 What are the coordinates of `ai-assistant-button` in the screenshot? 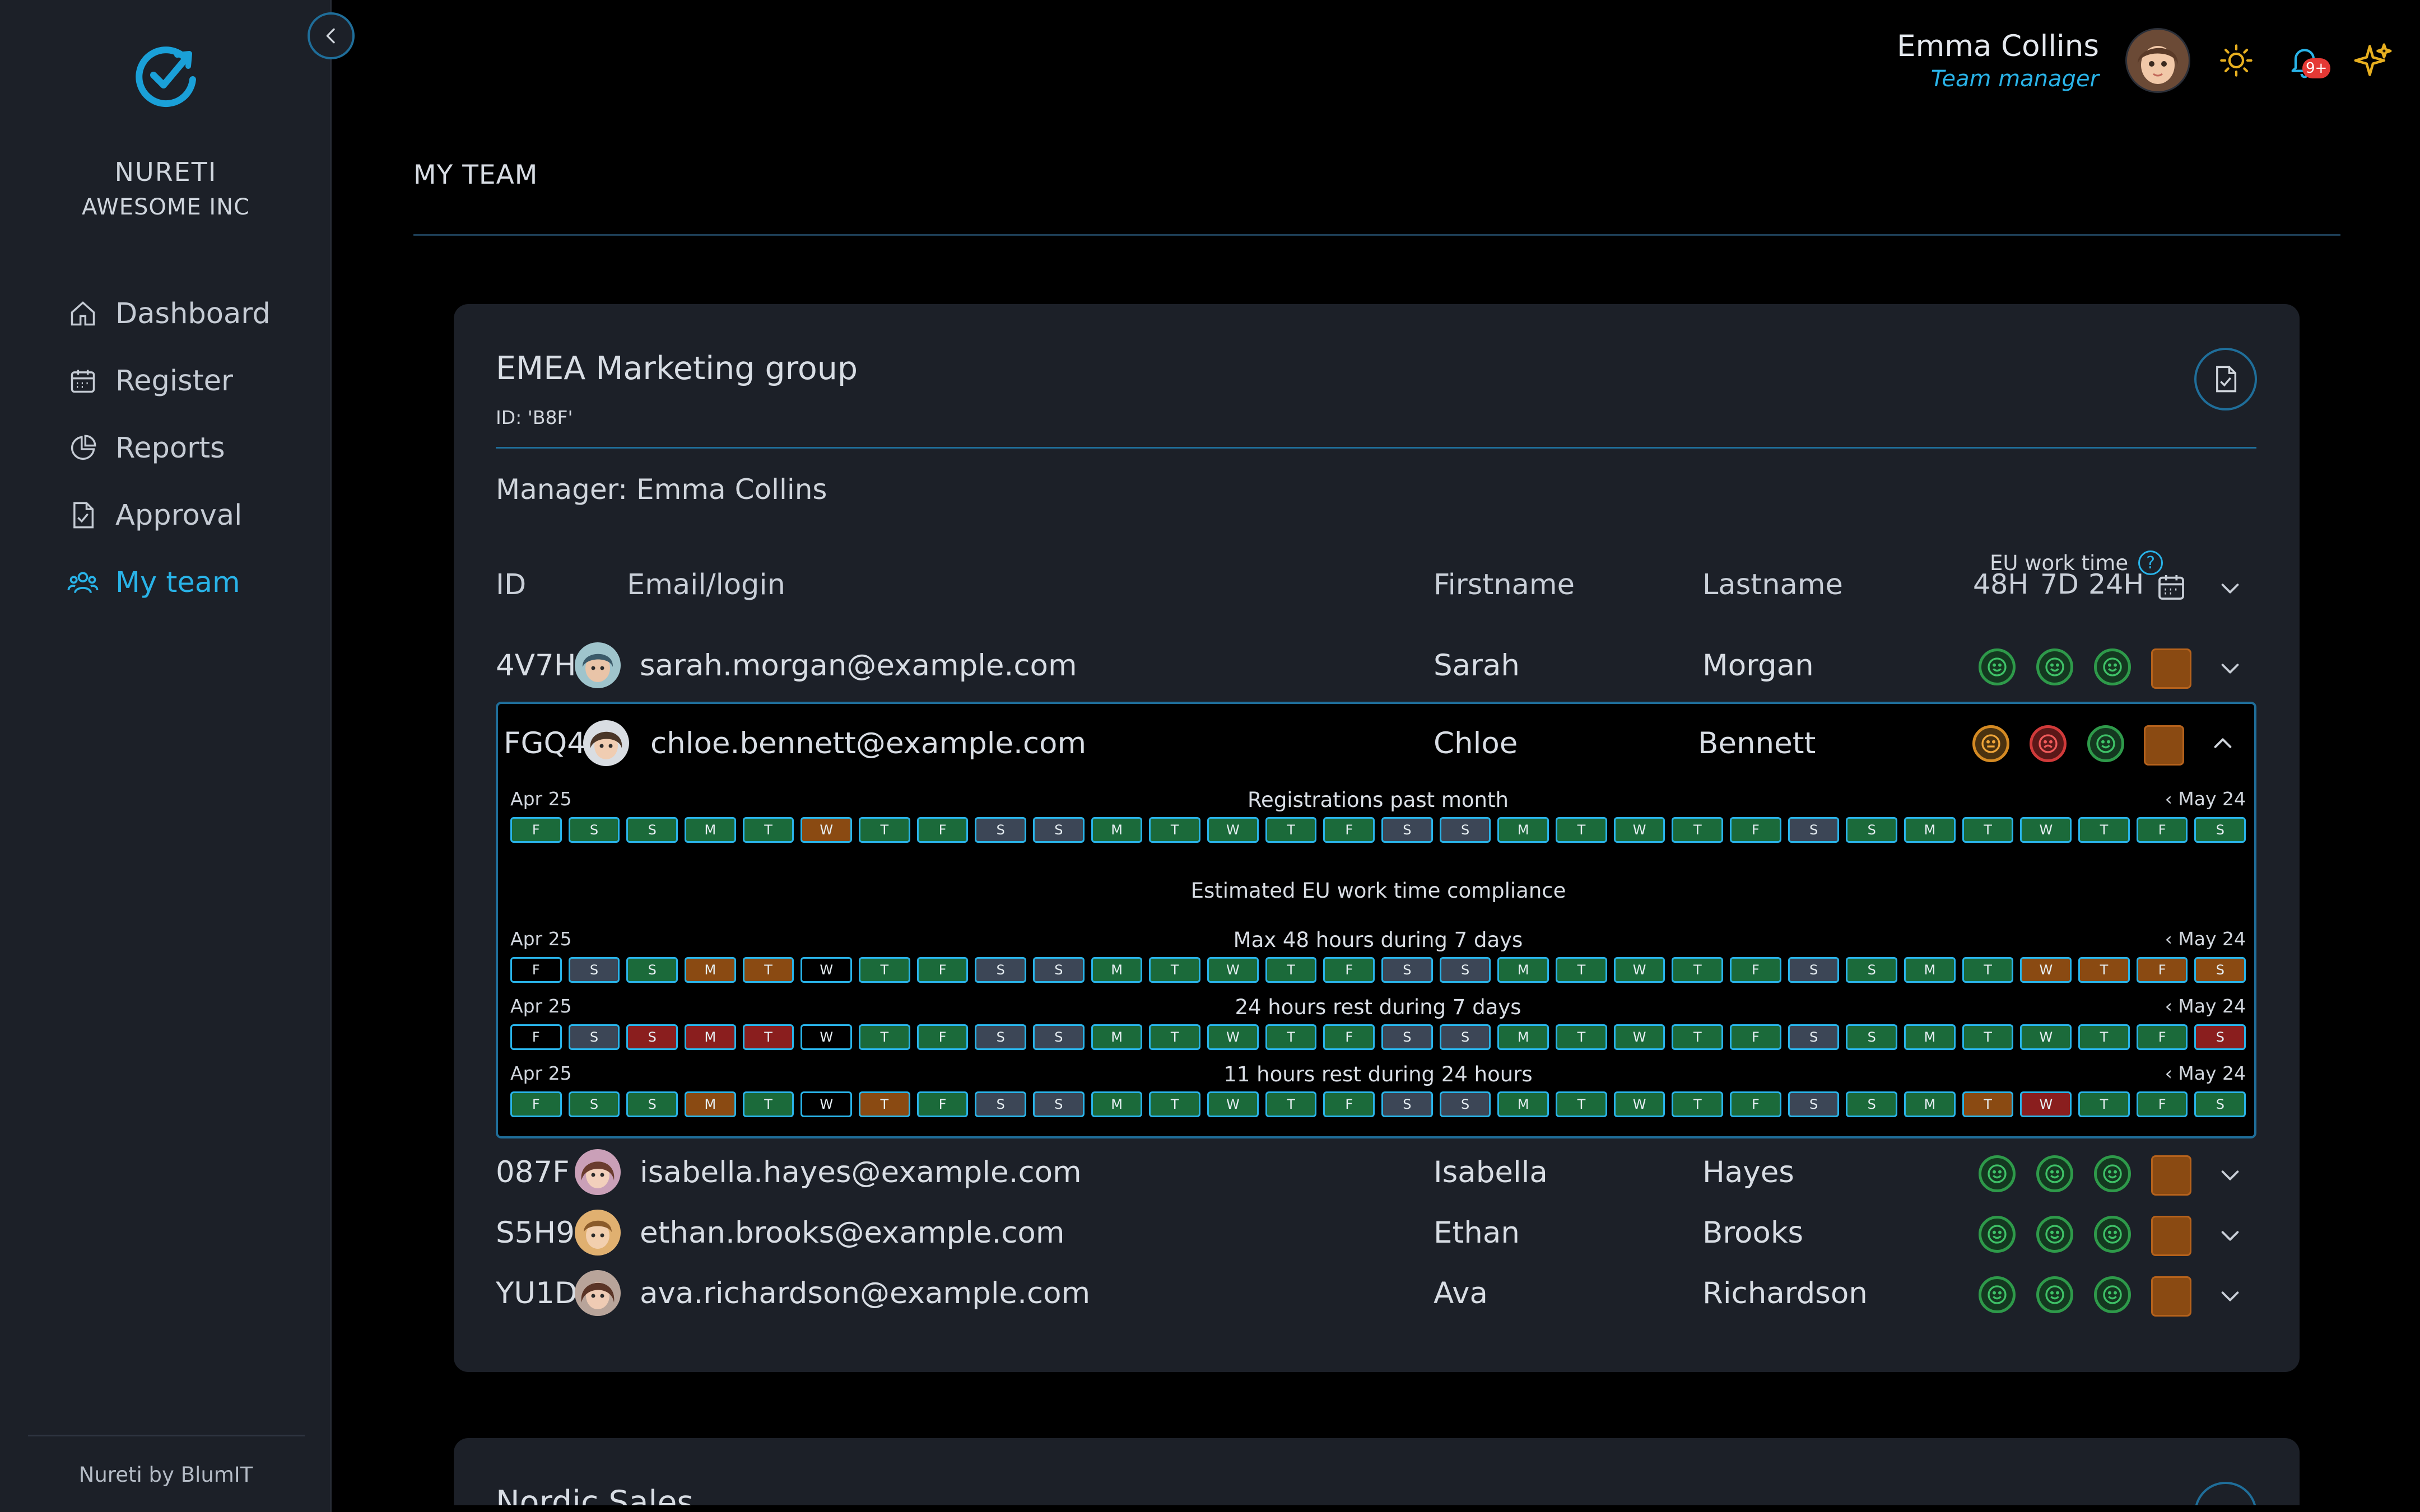 It's located at (2373, 61).